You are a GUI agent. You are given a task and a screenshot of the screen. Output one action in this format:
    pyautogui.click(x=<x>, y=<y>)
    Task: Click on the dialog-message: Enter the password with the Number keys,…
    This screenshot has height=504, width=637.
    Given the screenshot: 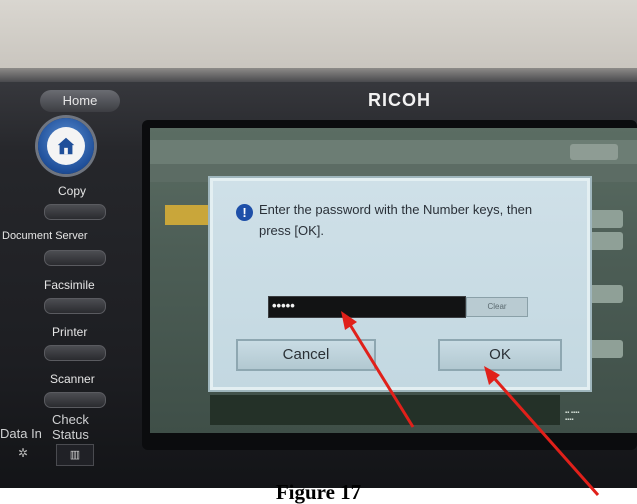 What is the action you would take?
    pyautogui.click(x=396, y=220)
    